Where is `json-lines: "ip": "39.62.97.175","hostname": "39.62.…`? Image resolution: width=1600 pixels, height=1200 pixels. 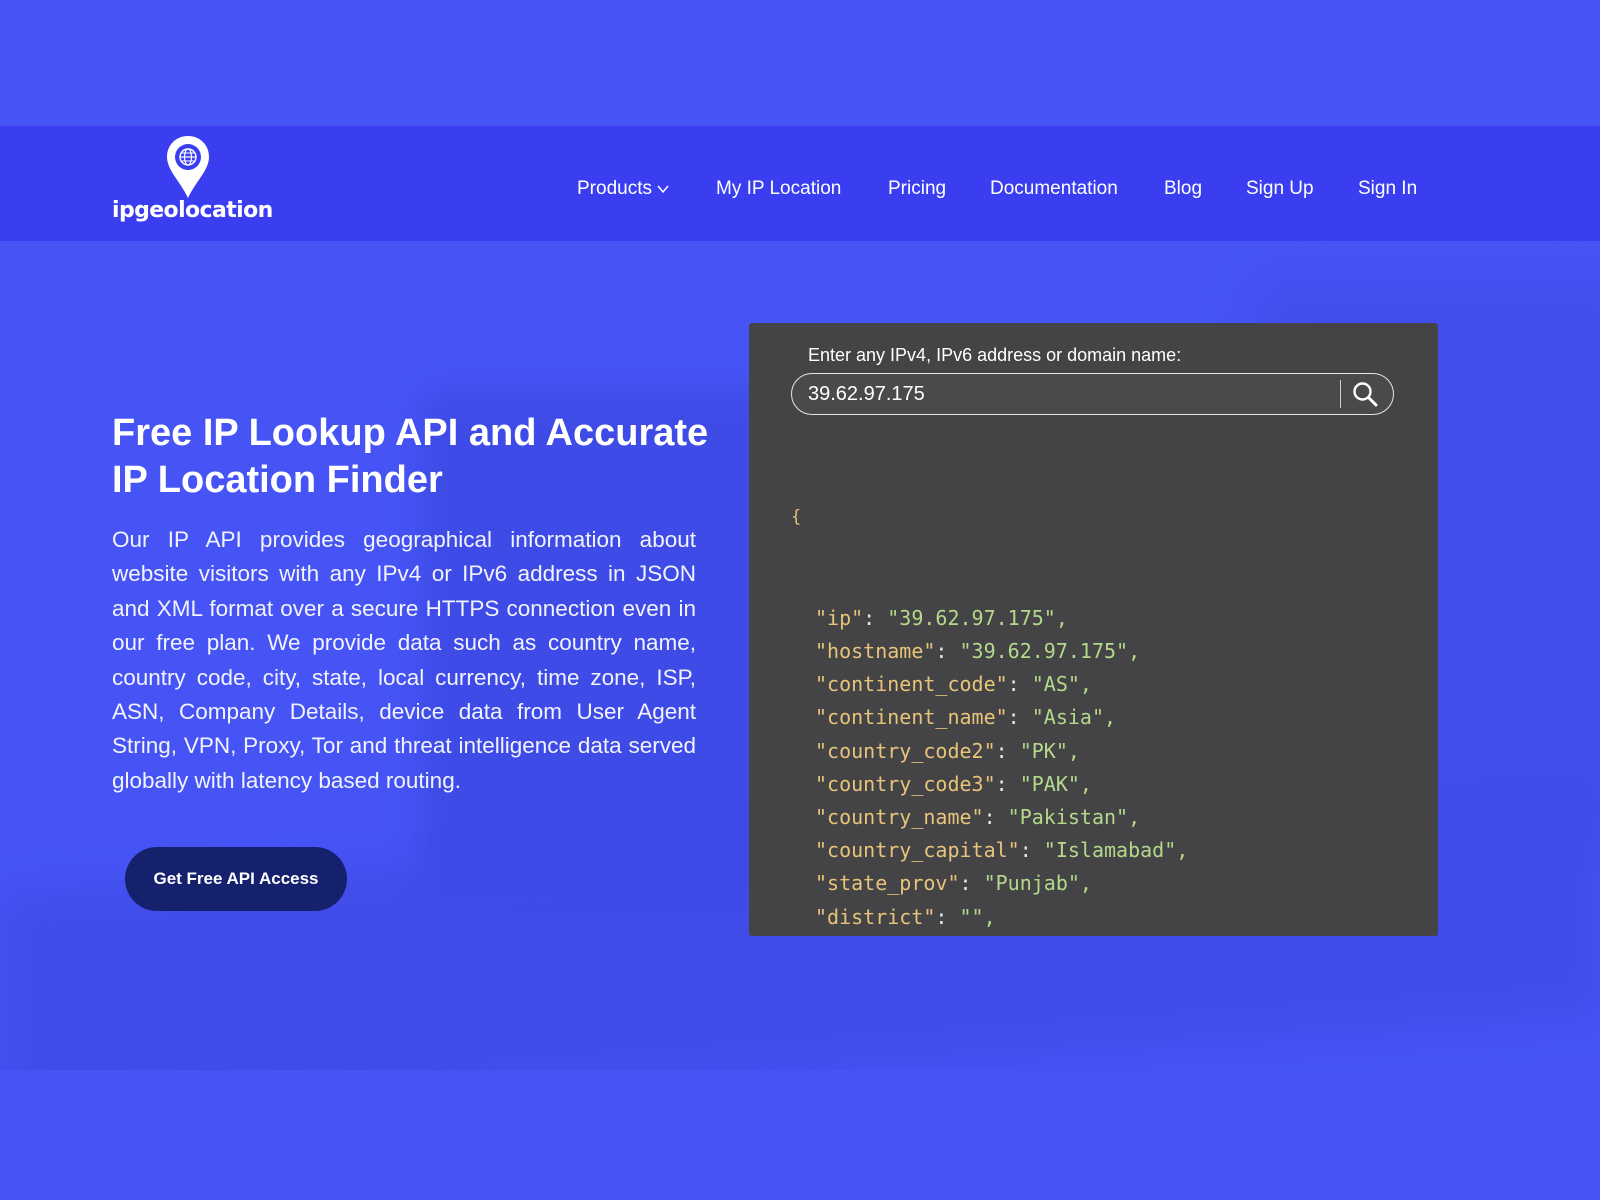
json-lines: "ip": "39.62.97.175","hostname": "39.62.… is located at coordinates (989, 769).